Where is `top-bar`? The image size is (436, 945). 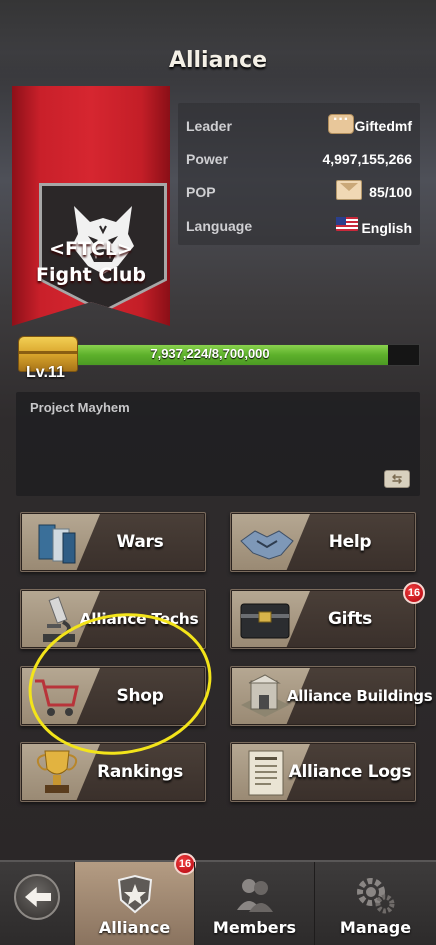
top-bar is located at coordinates (218, 44).